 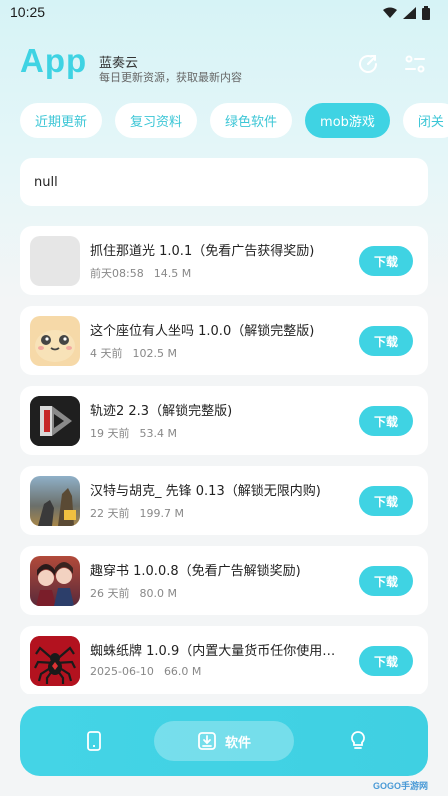 I want to click on refresh-icon, so click(x=368, y=64).